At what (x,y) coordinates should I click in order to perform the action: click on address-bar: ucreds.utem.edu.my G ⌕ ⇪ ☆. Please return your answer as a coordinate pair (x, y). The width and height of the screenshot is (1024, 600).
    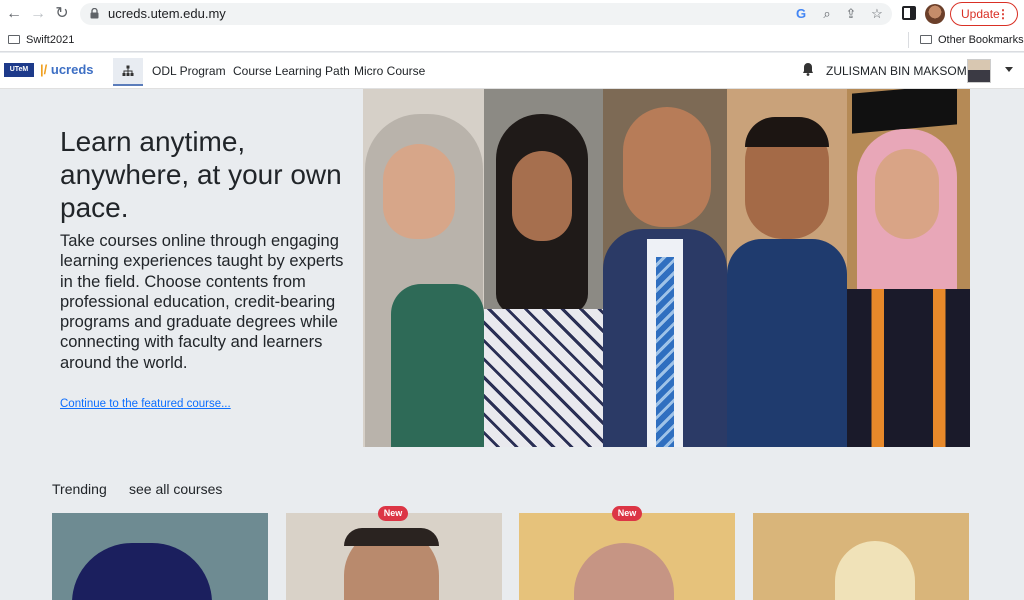
    Looking at the image, I should click on (486, 14).